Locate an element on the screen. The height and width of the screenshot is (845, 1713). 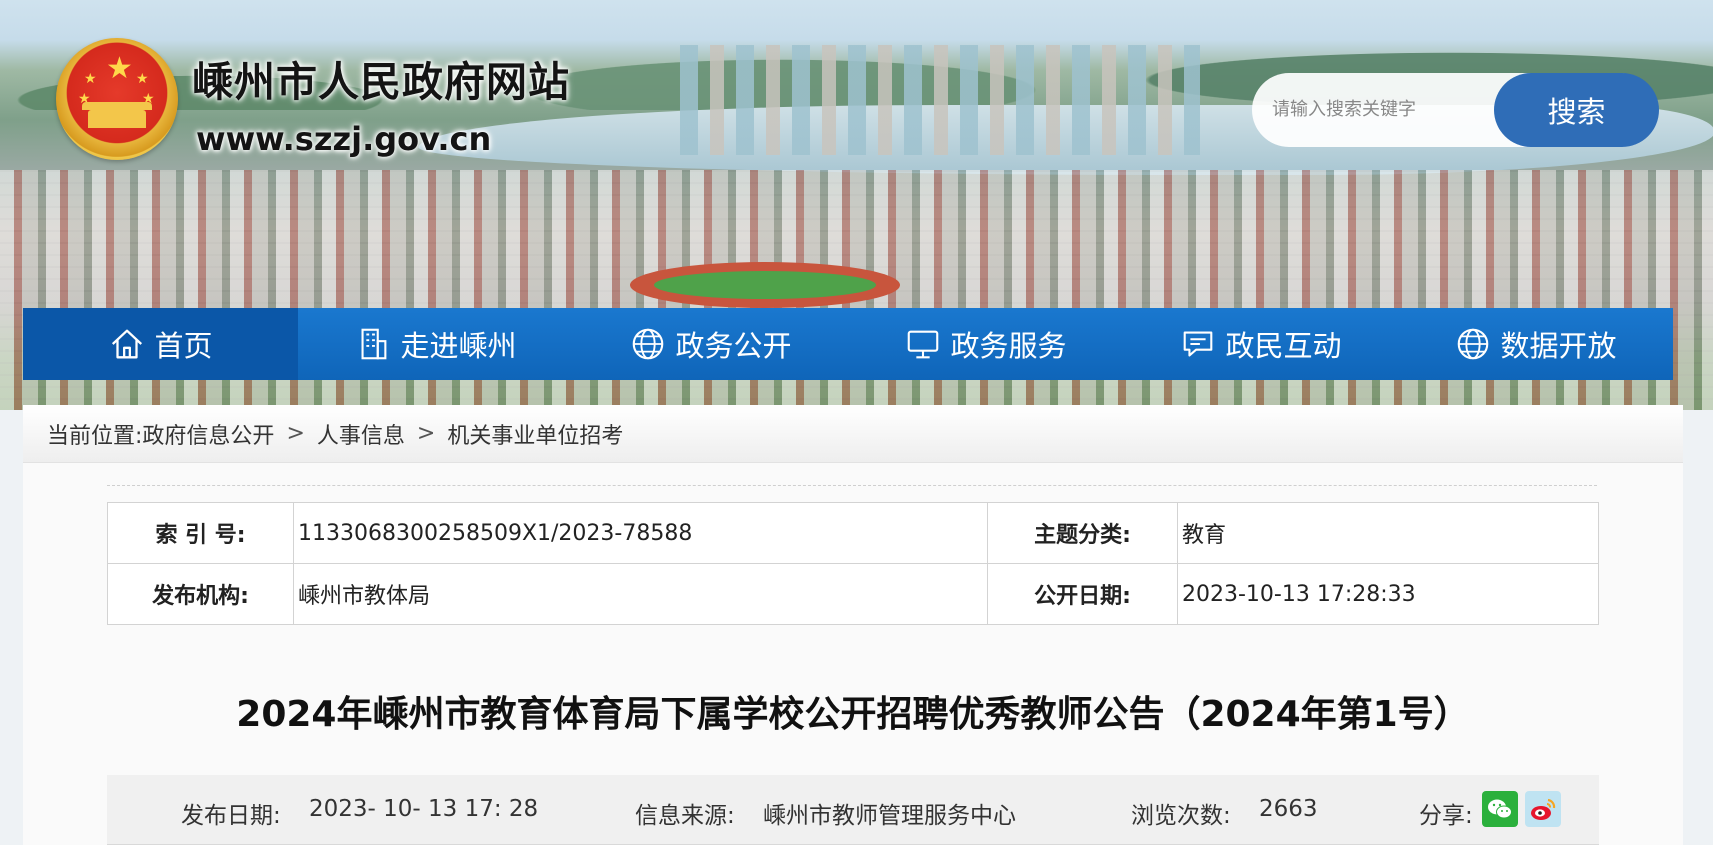
breadcrumb-link-recruitment: 机关事业单位招考 is located at coordinates (535, 434).